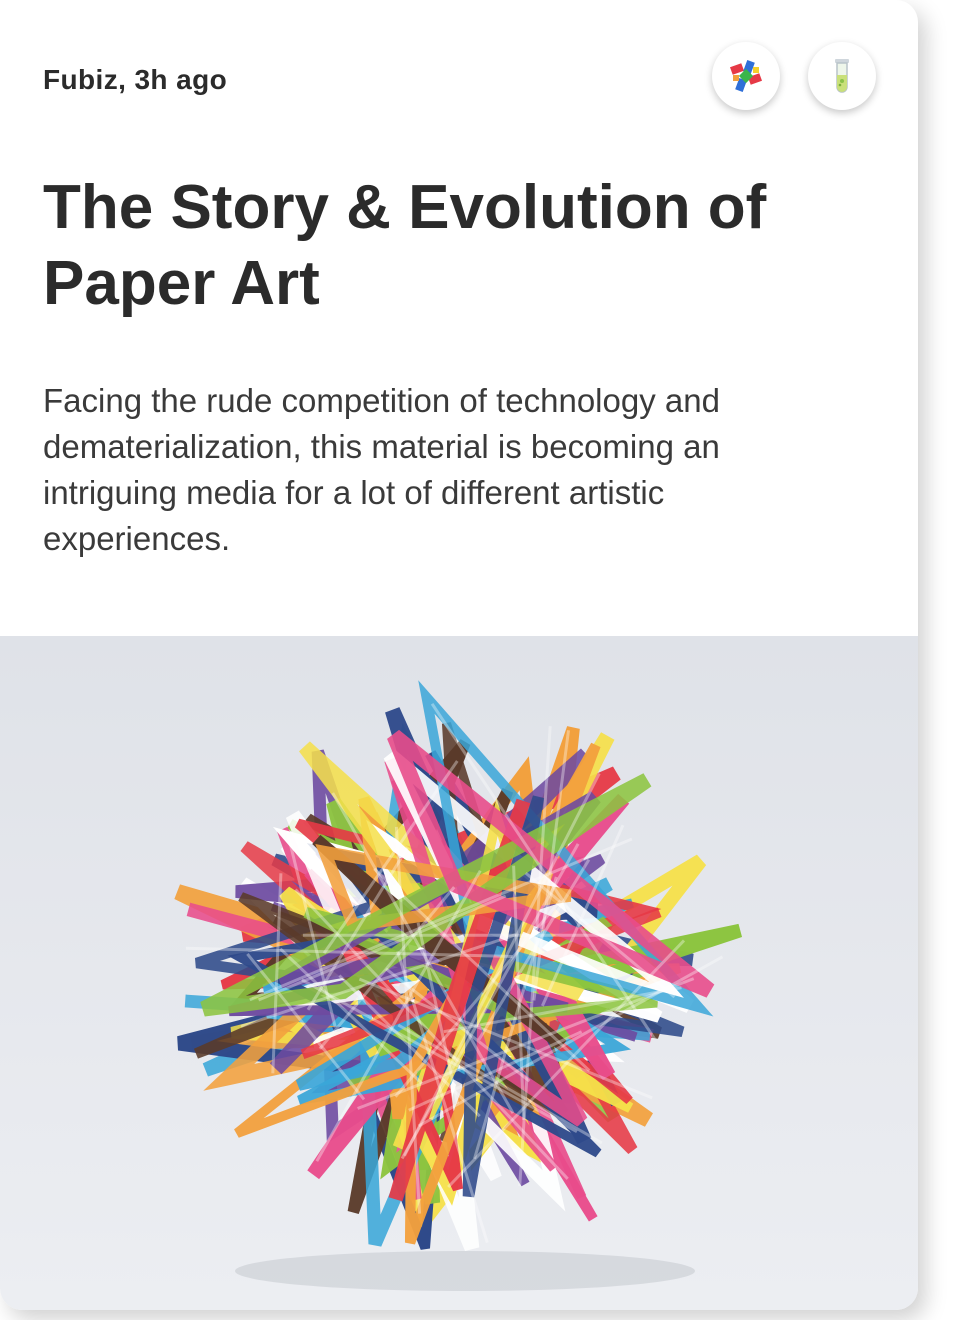 The height and width of the screenshot is (1320, 960). What do you see at coordinates (443, 246) in the screenshot?
I see `article-title: The Story & Evolution of Paper Art` at bounding box center [443, 246].